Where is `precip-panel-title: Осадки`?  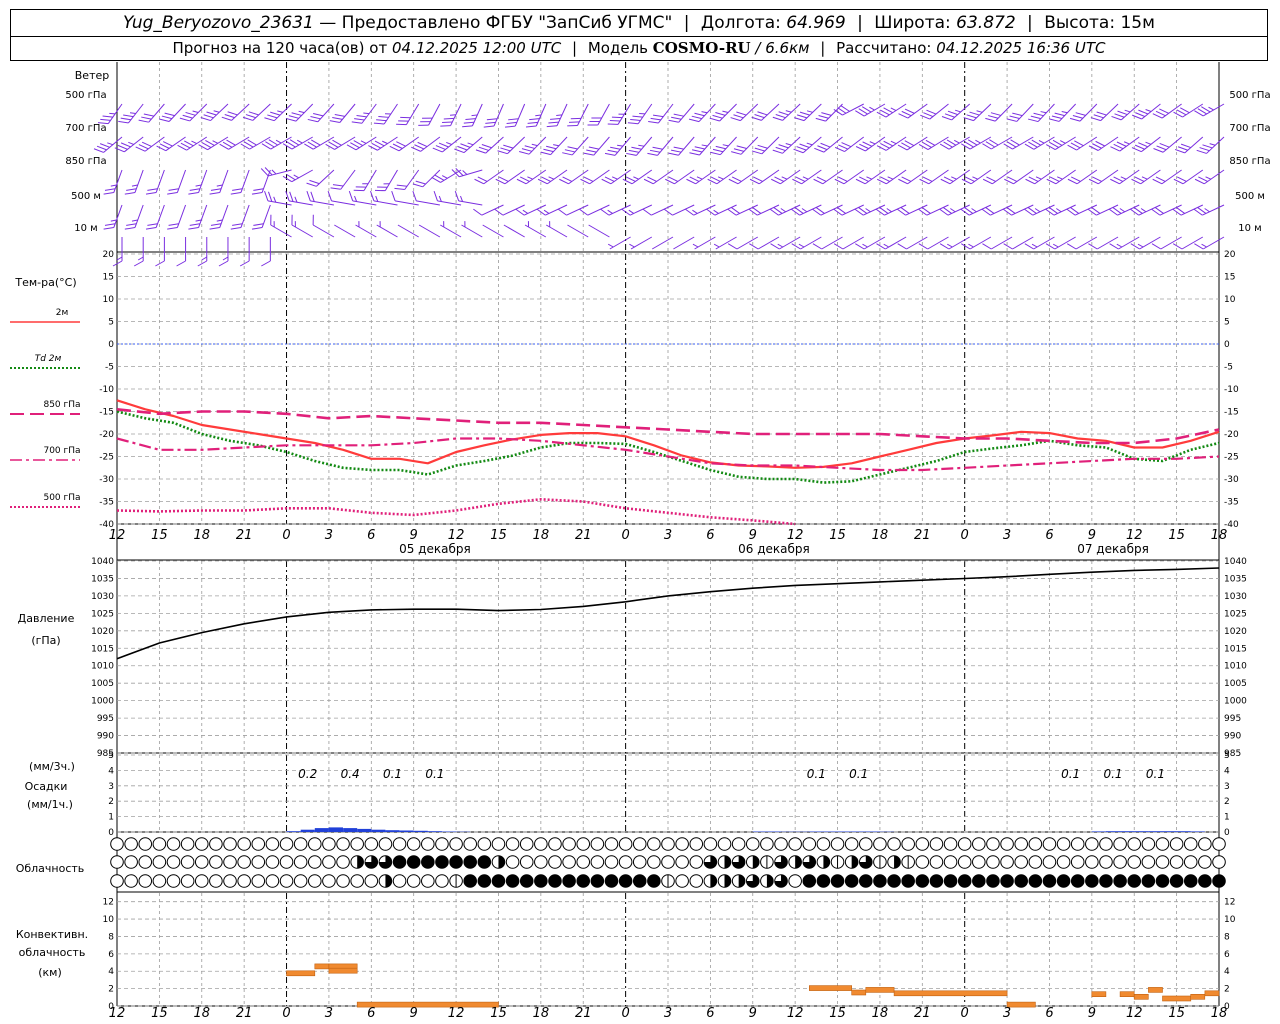
precip-panel-title: Осадки is located at coordinates (46, 786).